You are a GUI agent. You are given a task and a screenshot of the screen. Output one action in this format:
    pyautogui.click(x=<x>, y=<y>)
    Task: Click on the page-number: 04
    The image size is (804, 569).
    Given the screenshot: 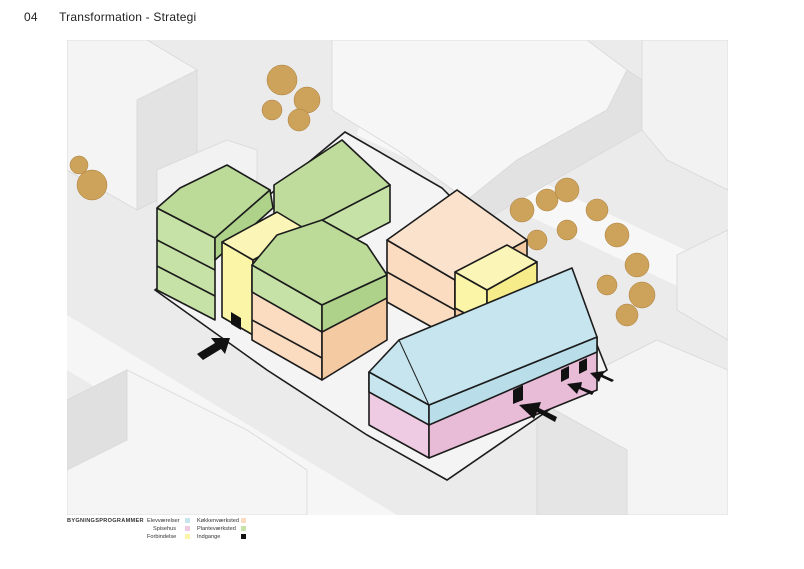 What is the action you would take?
    pyautogui.click(x=31, y=17)
    